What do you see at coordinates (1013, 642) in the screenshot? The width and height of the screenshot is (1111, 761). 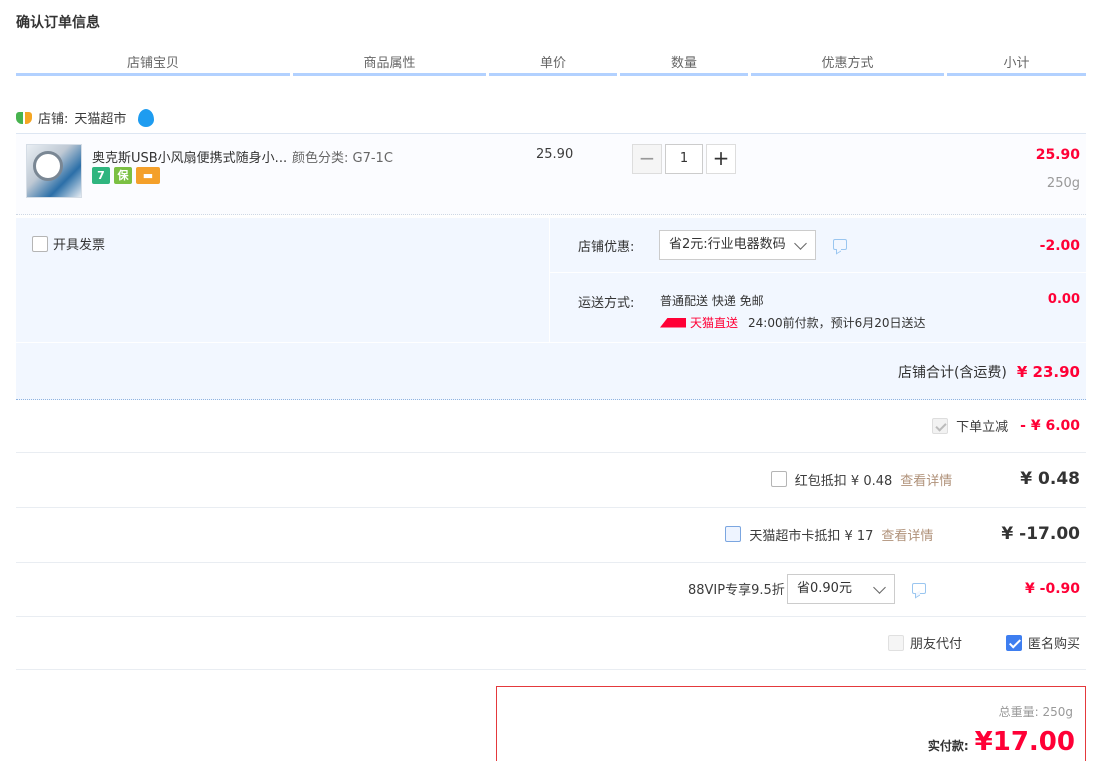 I see `anonymous-checkbox` at bounding box center [1013, 642].